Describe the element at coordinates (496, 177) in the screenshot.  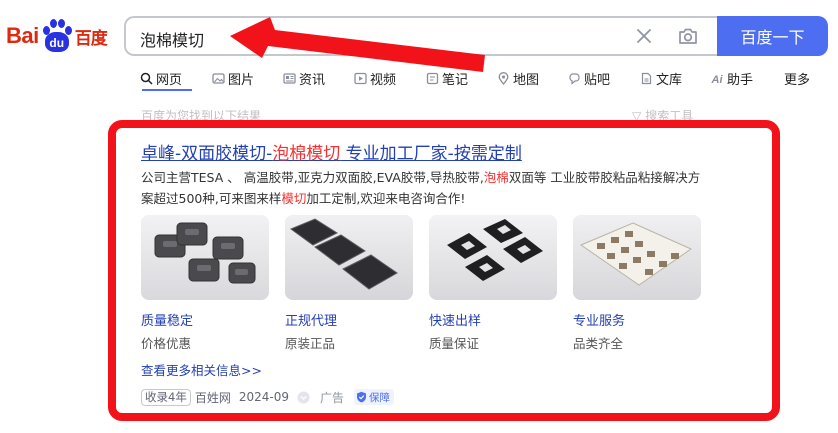
I see `desc-highlight: 泡棉` at that location.